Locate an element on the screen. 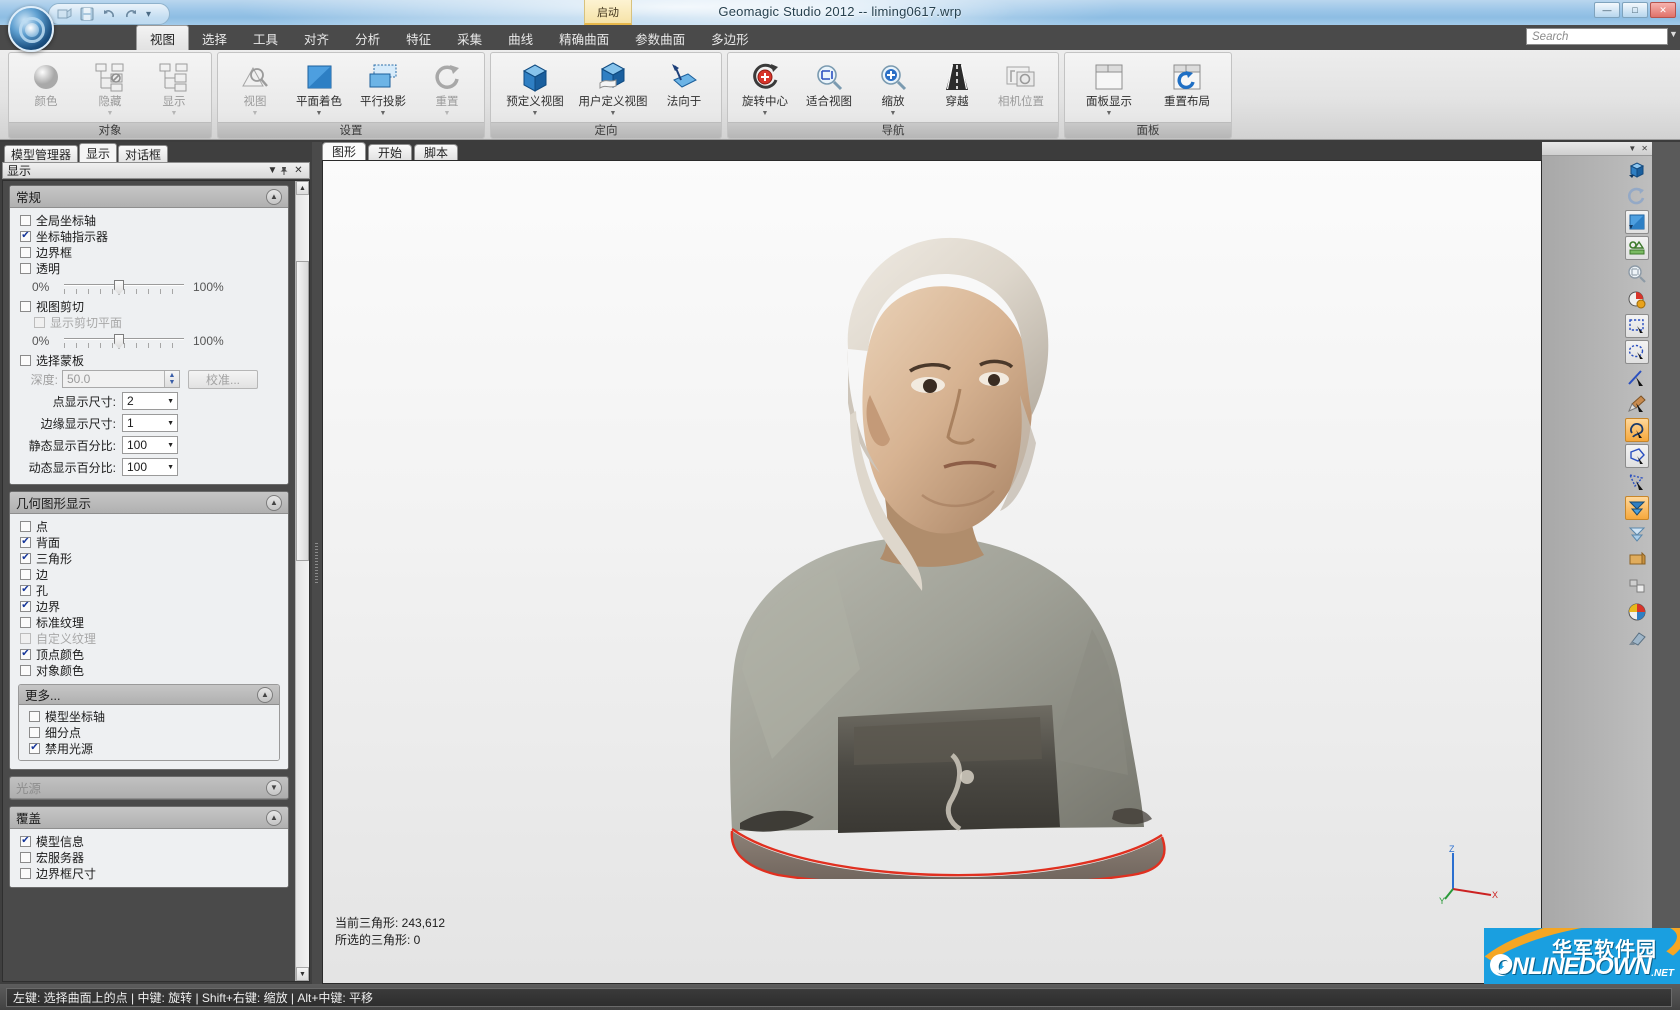 This screenshot has height=1010, width=1680. viewport-tab-script: 脚本 is located at coordinates (436, 152).